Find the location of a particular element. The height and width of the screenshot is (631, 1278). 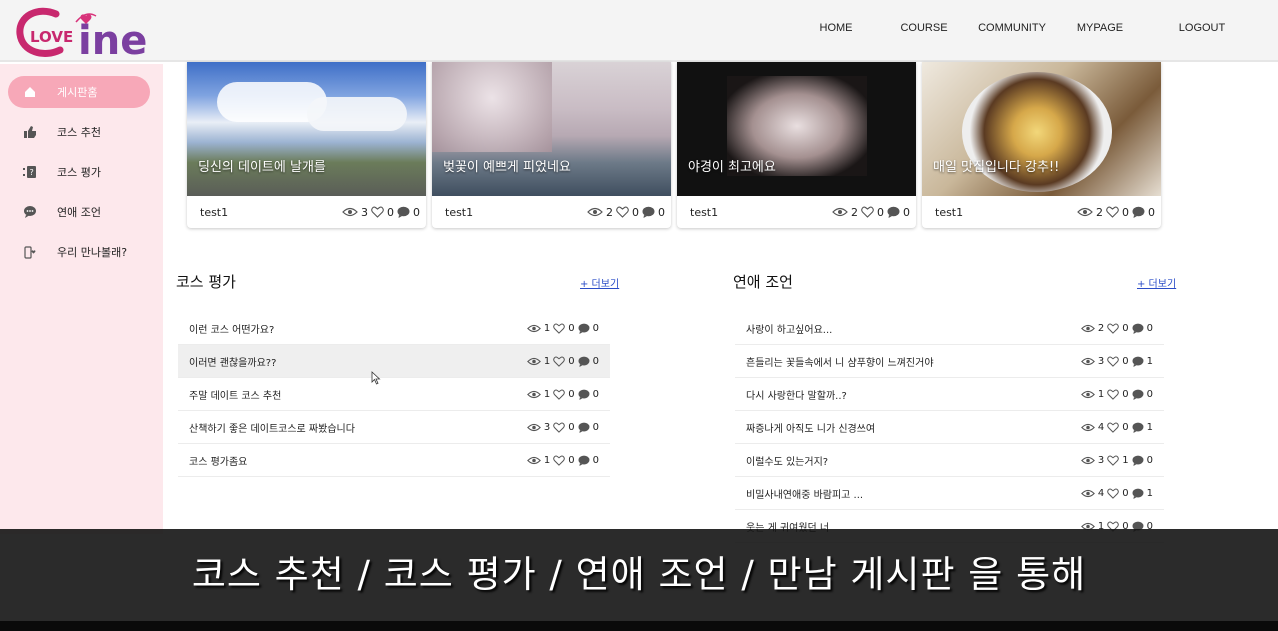

nav-community: COMMUNITY is located at coordinates (1012, 28).